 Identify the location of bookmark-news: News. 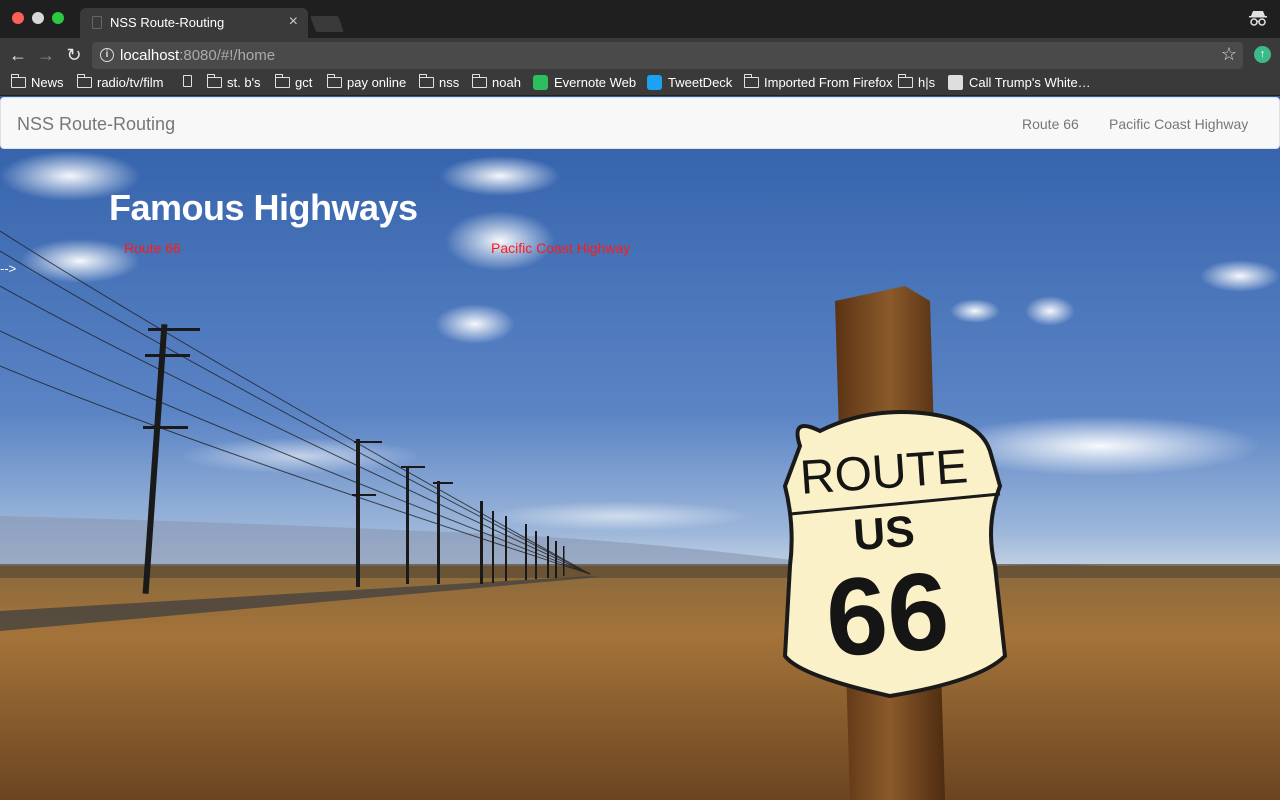
(37, 82).